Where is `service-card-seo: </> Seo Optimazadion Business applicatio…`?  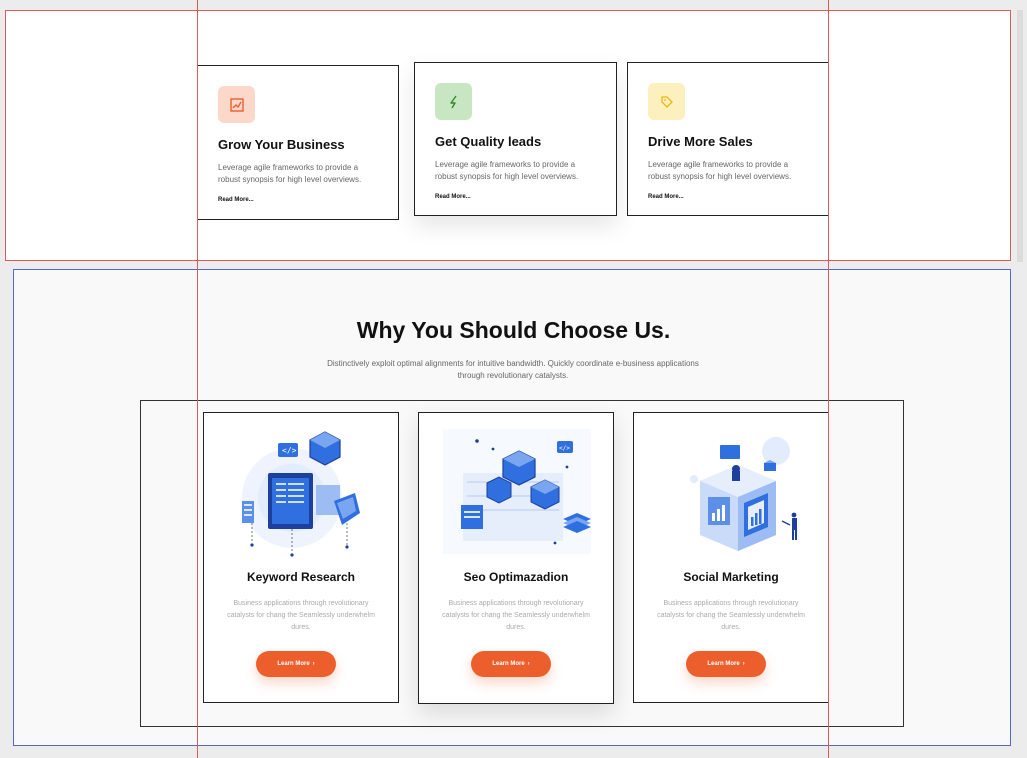 service-card-seo: </> Seo Optimazadion Business applicatio… is located at coordinates (516, 558).